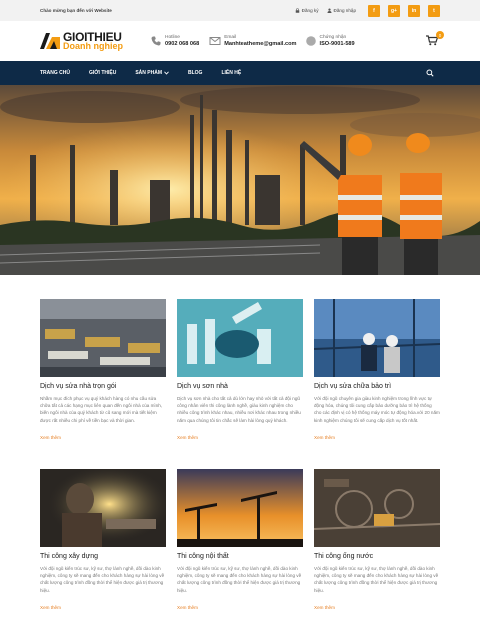  I want to click on cart-count-badge: 0, so click(440, 35).